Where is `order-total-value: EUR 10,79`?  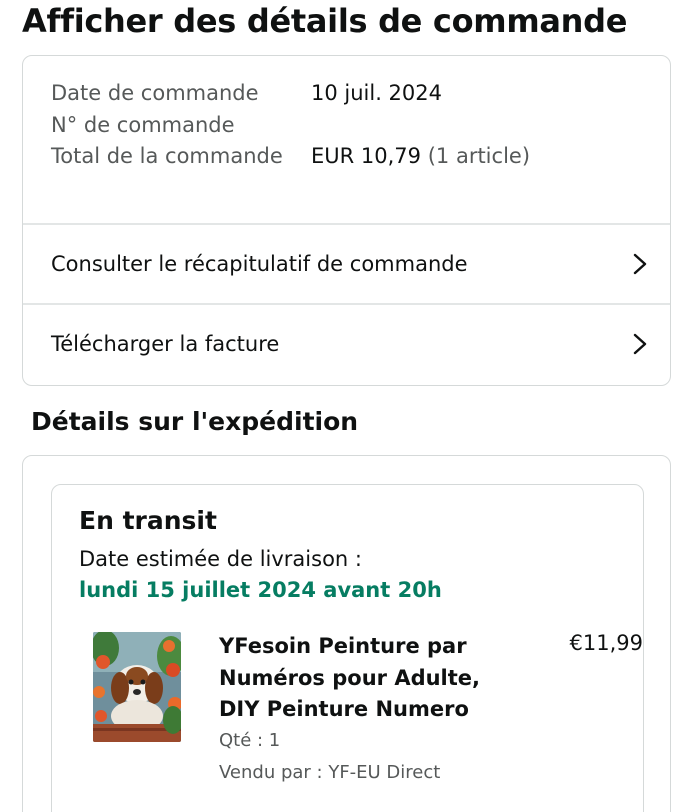 order-total-value: EUR 10,79 is located at coordinates (366, 156).